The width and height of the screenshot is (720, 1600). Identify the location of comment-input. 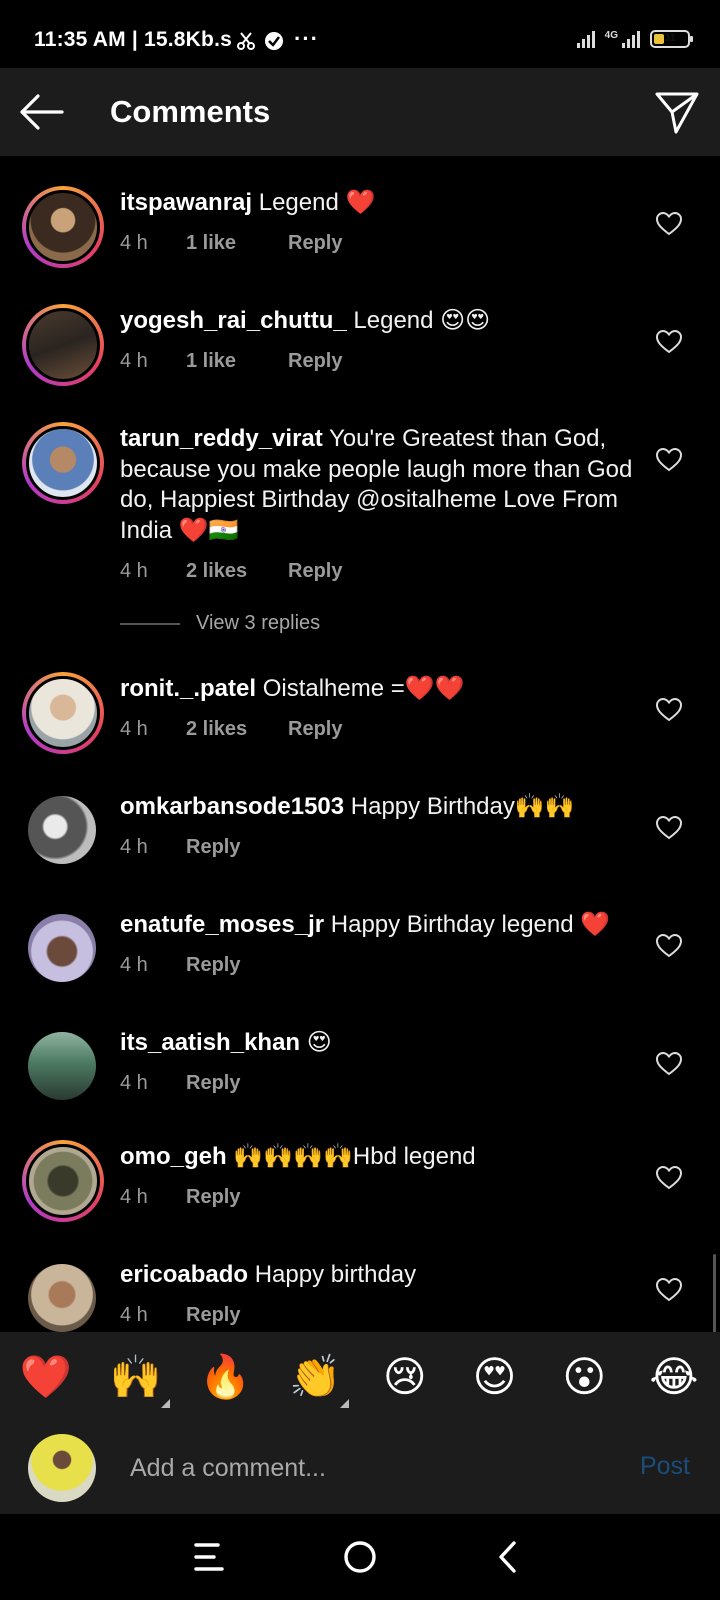
(360, 1468).